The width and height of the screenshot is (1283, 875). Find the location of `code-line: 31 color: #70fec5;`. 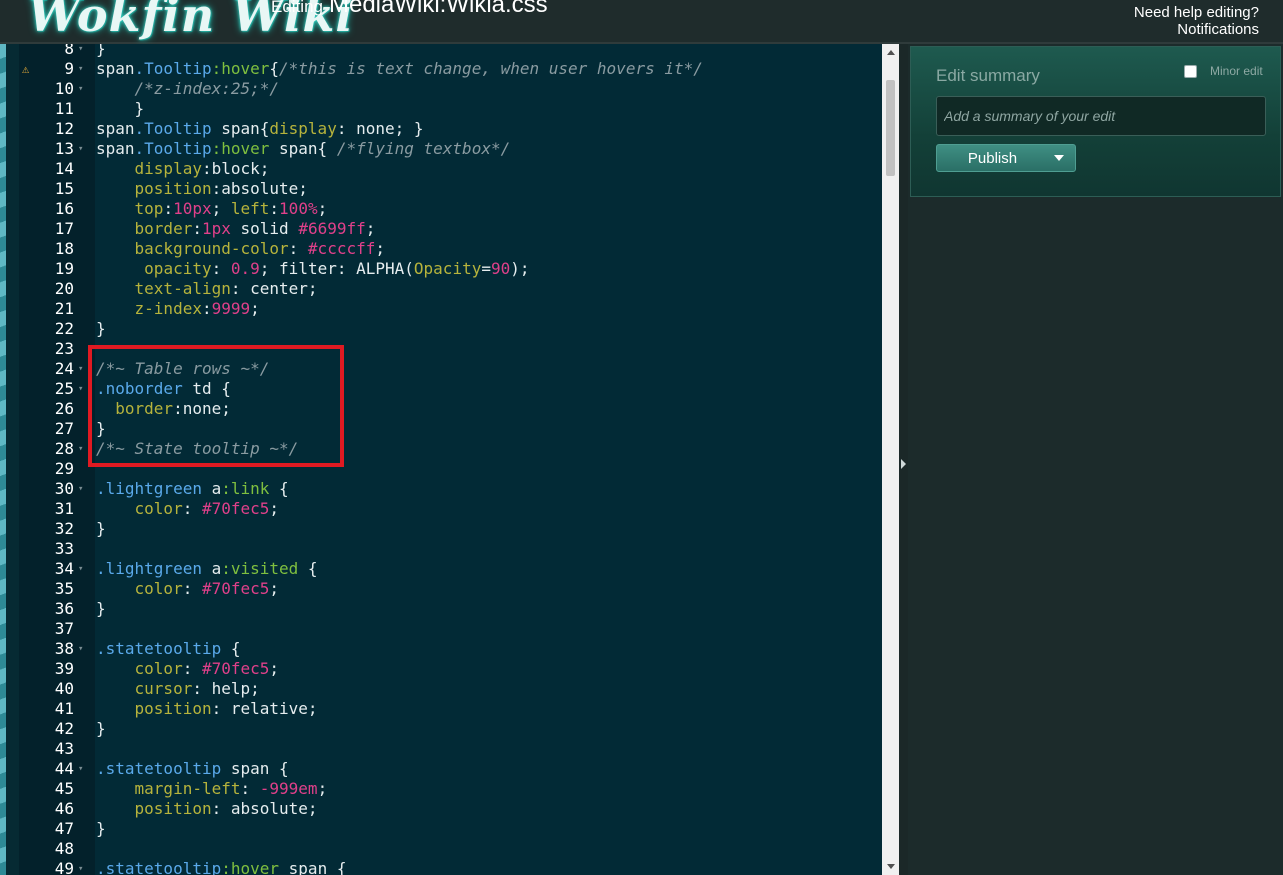

code-line: 31 color: #70fec5; is located at coordinates (444, 509).